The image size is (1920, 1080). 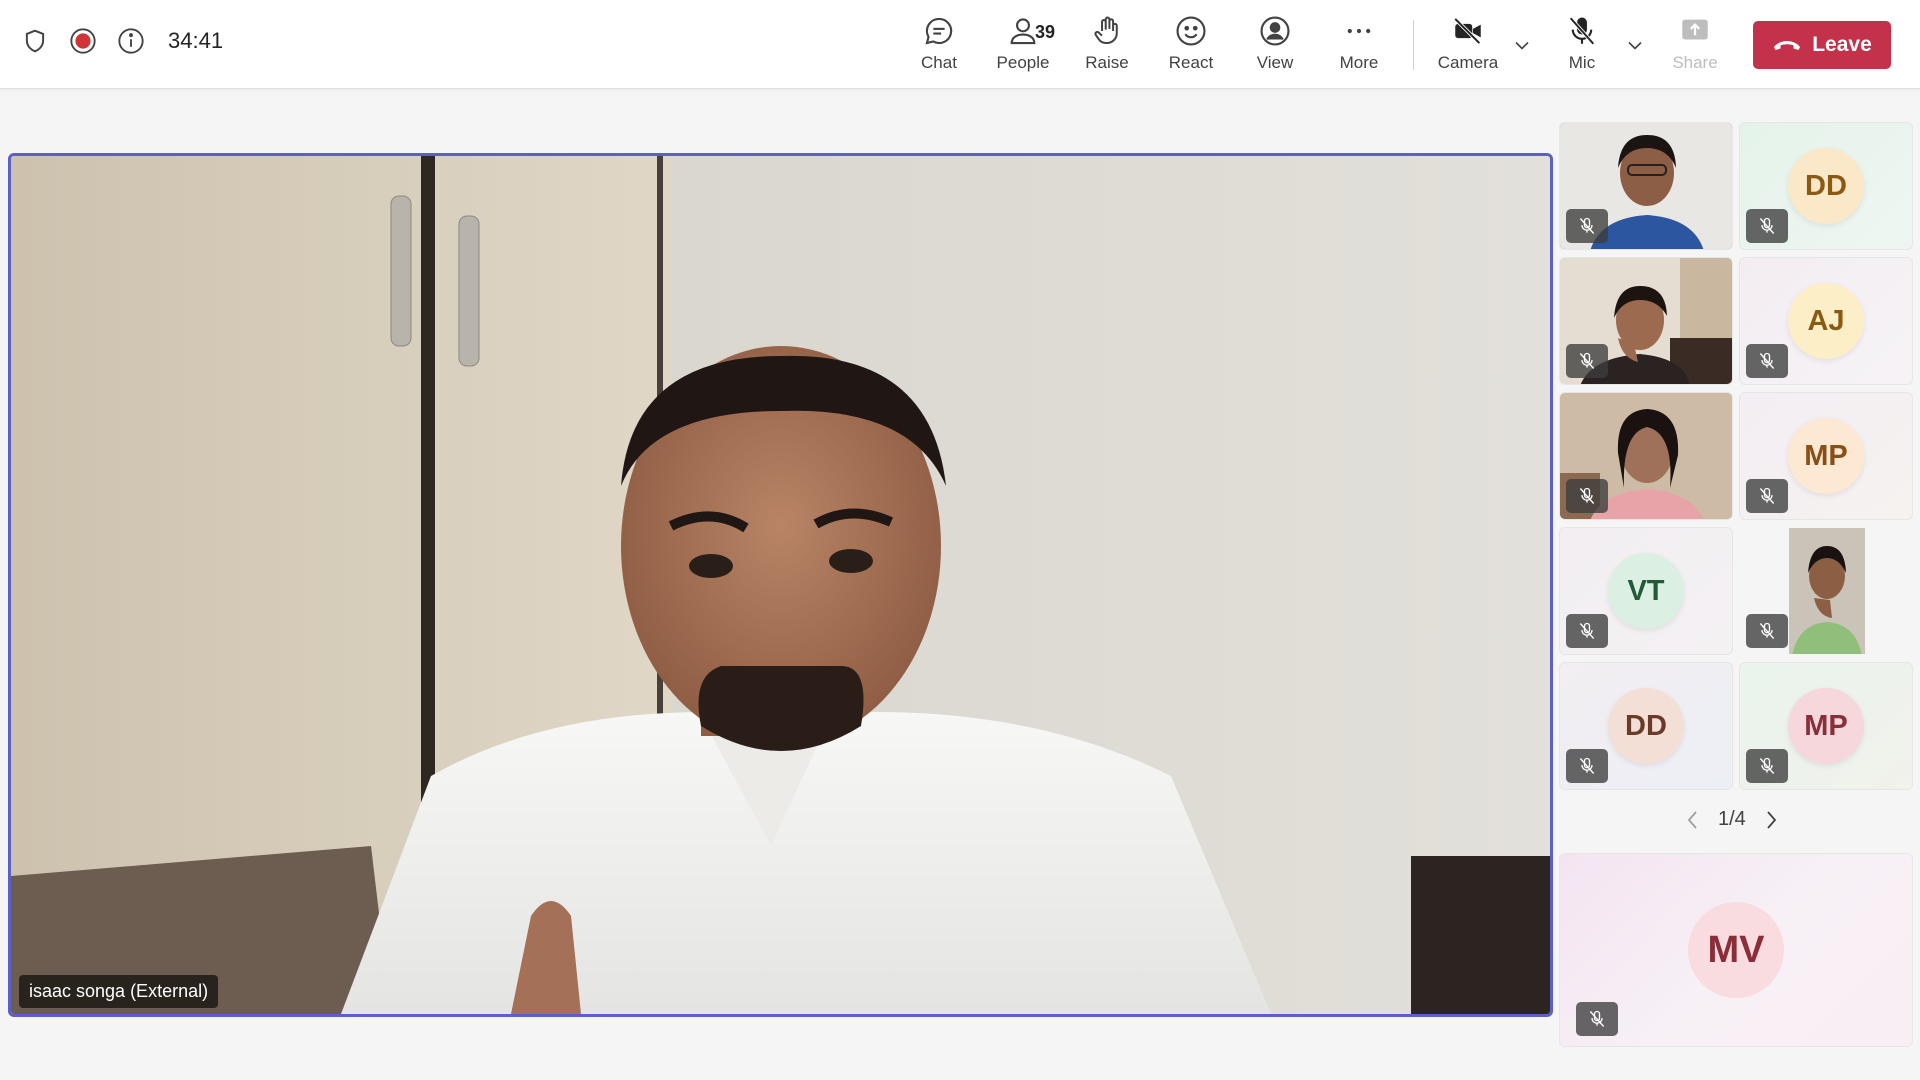 What do you see at coordinates (1413, 45) in the screenshot?
I see `toolbar-divider` at bounding box center [1413, 45].